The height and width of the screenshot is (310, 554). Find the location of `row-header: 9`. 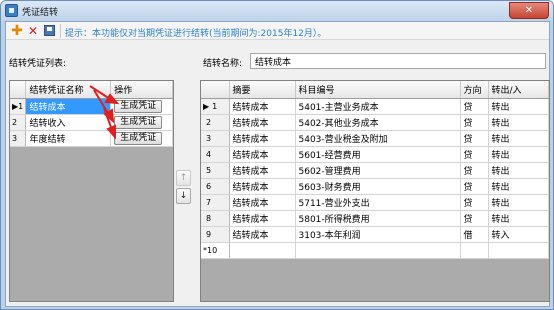

row-header: 9 is located at coordinates (215, 234).